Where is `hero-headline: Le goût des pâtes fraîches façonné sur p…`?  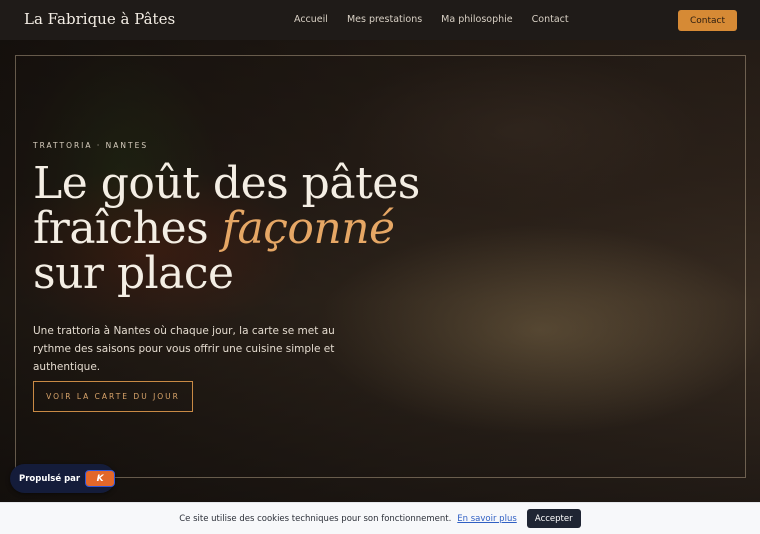 hero-headline: Le goût des pâtes fraîches façonné sur p… is located at coordinates (248, 228).